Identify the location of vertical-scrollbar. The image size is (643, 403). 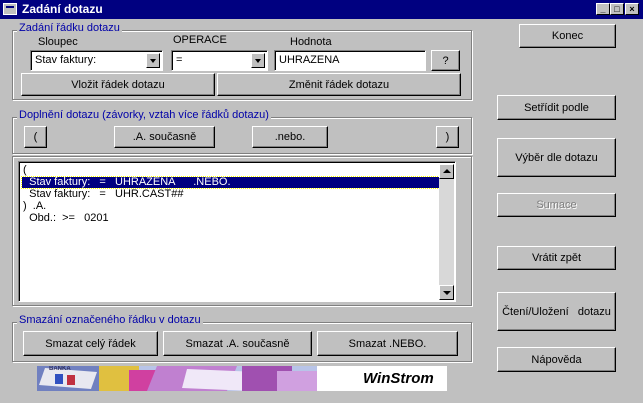
(446, 232).